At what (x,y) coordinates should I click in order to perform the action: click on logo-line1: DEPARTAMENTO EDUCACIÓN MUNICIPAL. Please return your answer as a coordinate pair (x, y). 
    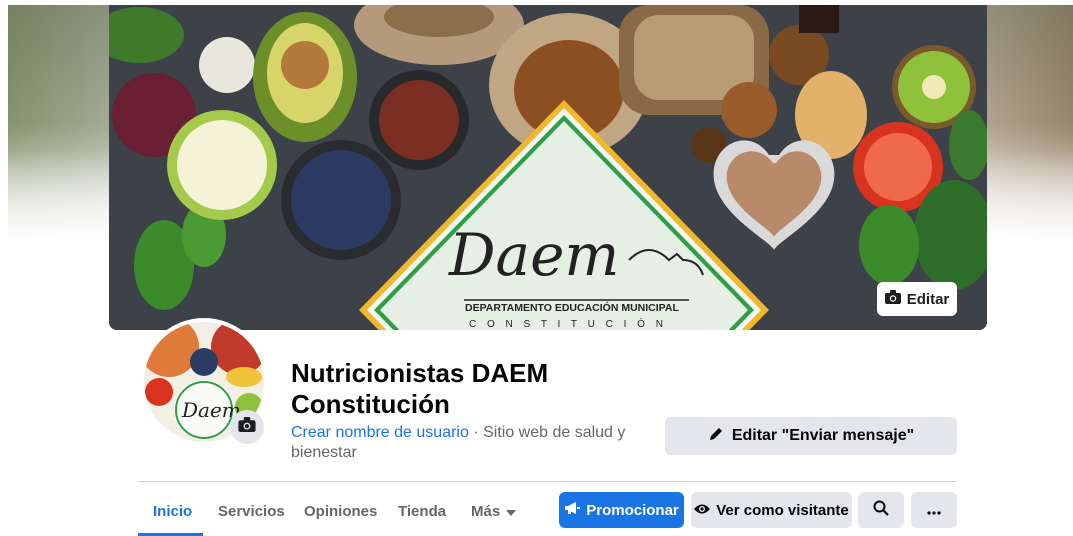
    Looking at the image, I should click on (572, 307).